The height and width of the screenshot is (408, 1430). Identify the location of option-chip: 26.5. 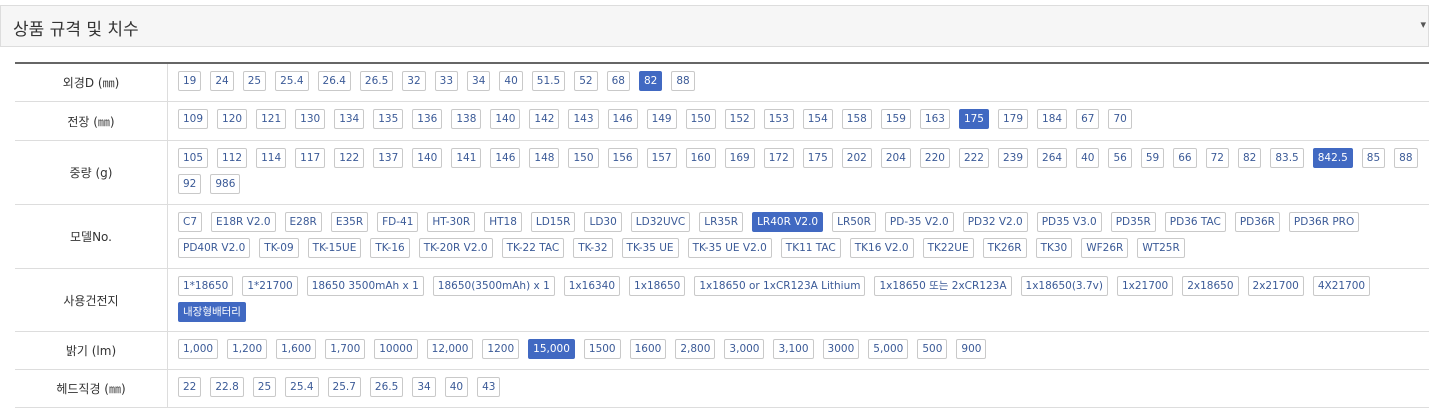
(376, 81).